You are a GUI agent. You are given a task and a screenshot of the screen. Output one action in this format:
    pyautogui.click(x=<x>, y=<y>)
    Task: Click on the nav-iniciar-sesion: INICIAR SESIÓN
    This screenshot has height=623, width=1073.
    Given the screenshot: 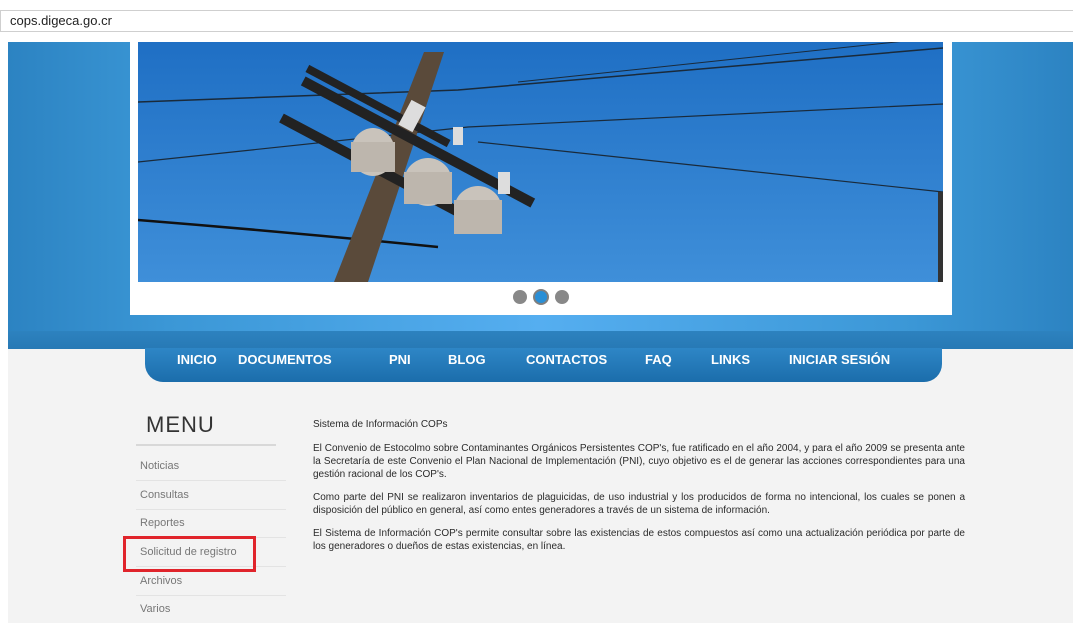 What is the action you would take?
    pyautogui.click(x=839, y=365)
    